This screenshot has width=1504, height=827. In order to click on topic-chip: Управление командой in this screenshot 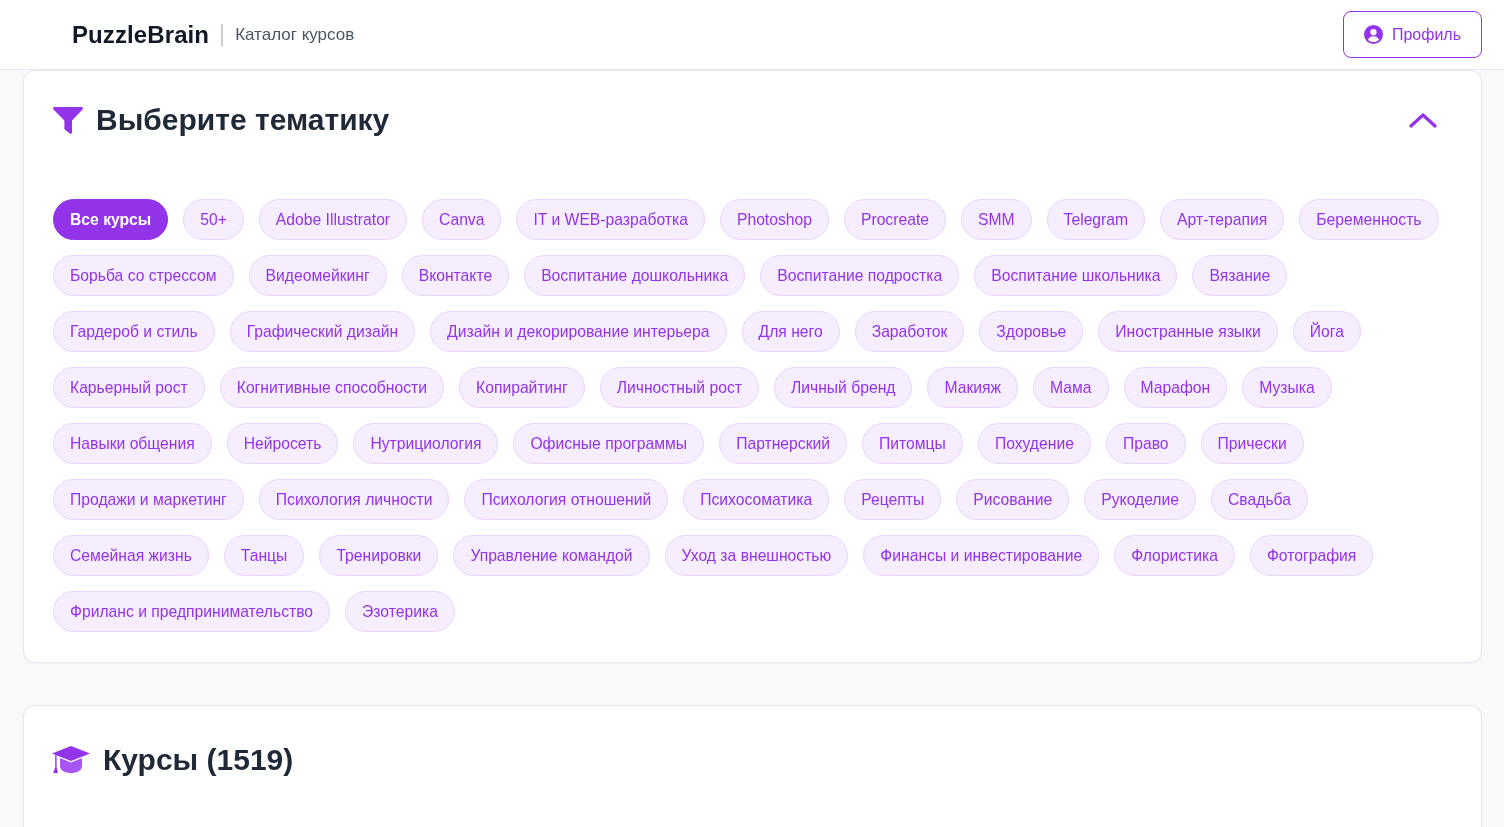, I will do `click(551, 555)`.